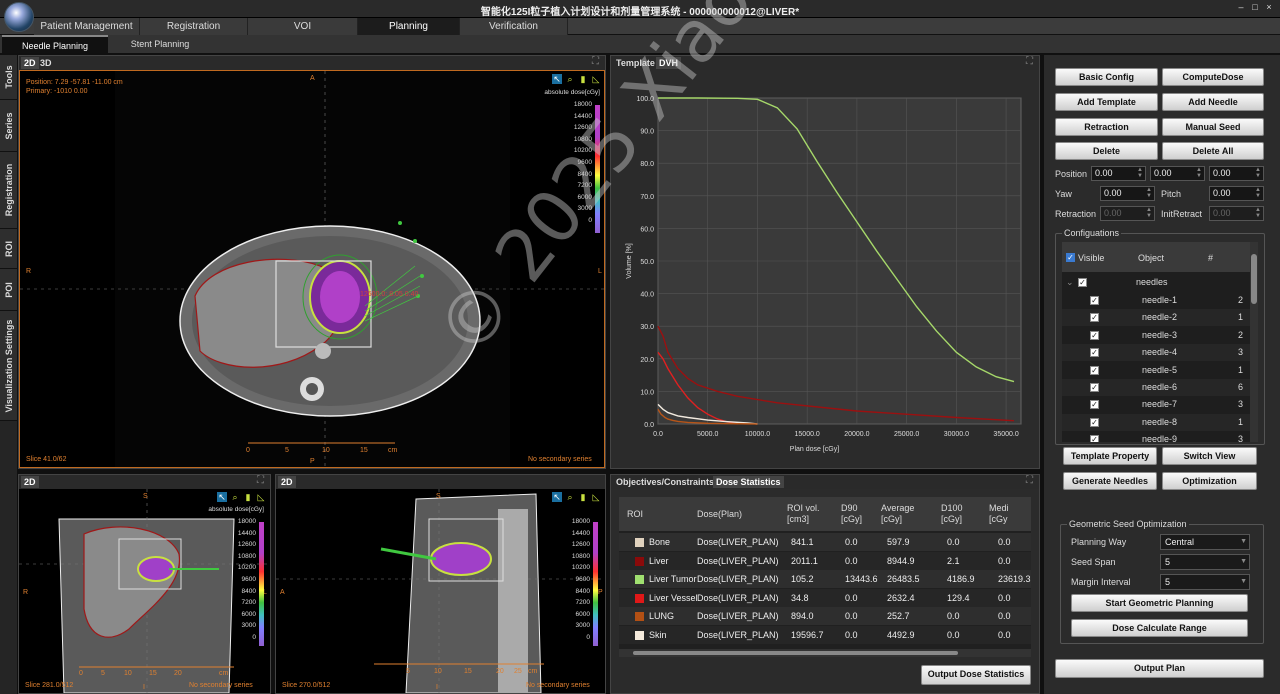  What do you see at coordinates (719, 514) in the screenshot?
I see `column-header: Dose(Plan)` at bounding box center [719, 514].